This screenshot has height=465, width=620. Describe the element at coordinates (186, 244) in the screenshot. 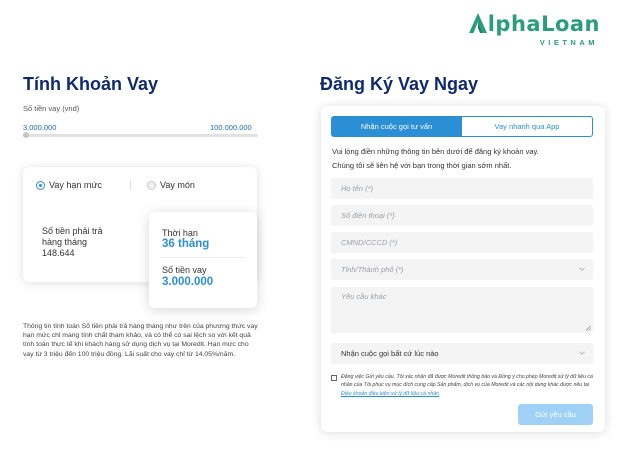

I see `term-value: 36 tháng` at that location.